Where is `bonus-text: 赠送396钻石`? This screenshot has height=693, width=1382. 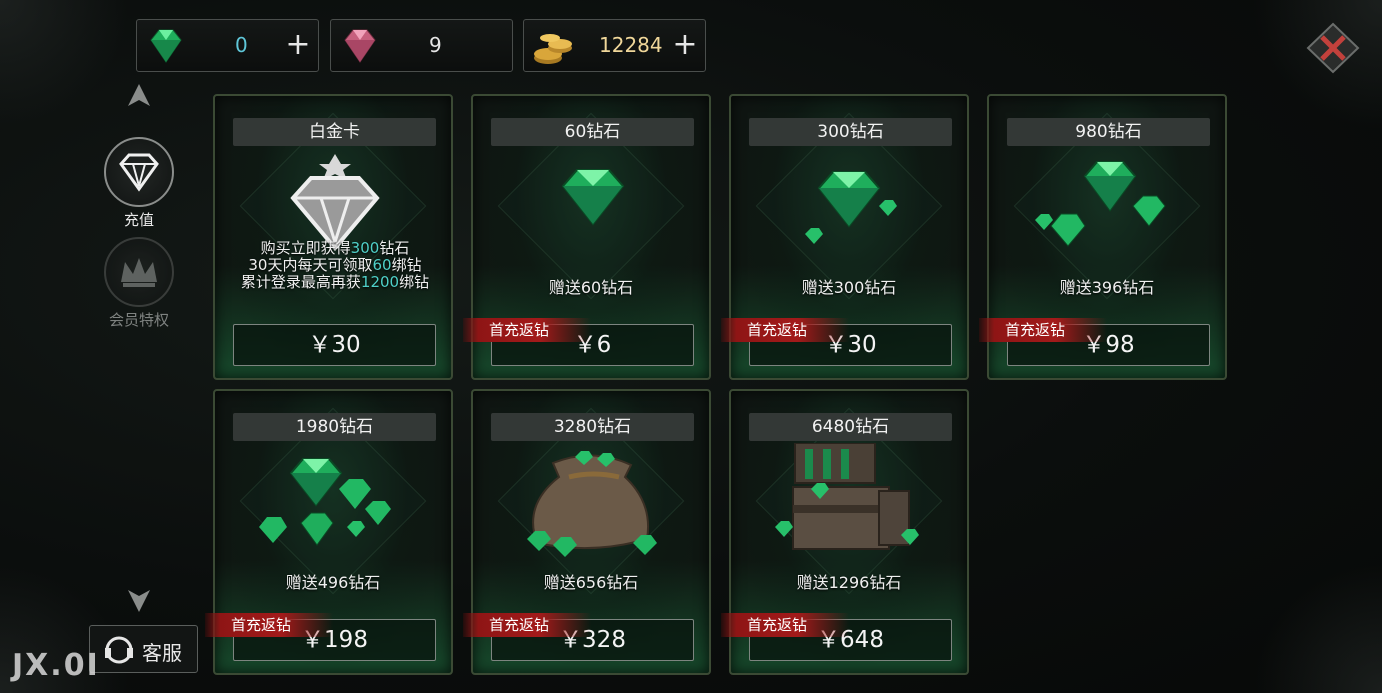 bonus-text: 赠送396钻石 is located at coordinates (1107, 287).